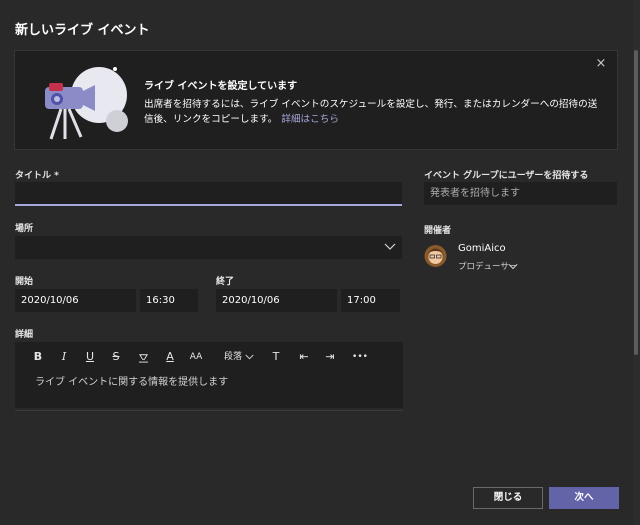 This screenshot has width=640, height=525. Describe the element at coordinates (64, 357) in the screenshot. I see `italic-button: I` at that location.